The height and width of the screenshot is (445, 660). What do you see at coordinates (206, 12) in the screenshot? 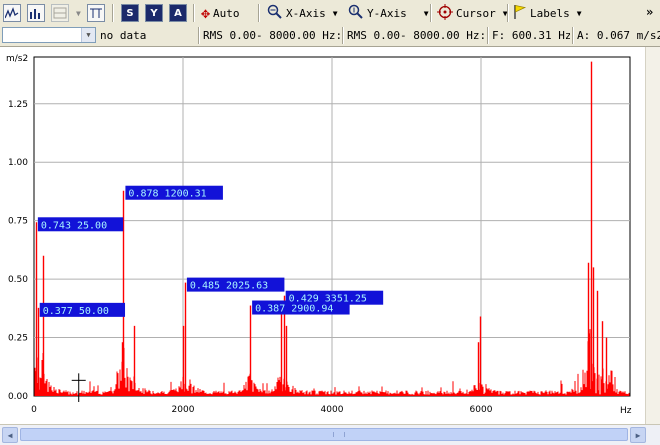
I see `auto-move-icon: ✥` at bounding box center [206, 12].